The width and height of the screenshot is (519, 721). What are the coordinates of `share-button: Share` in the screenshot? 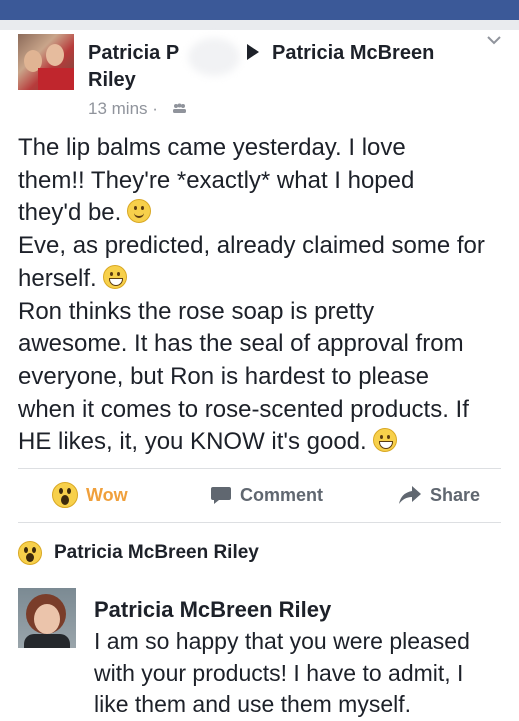 It's located at (439, 495).